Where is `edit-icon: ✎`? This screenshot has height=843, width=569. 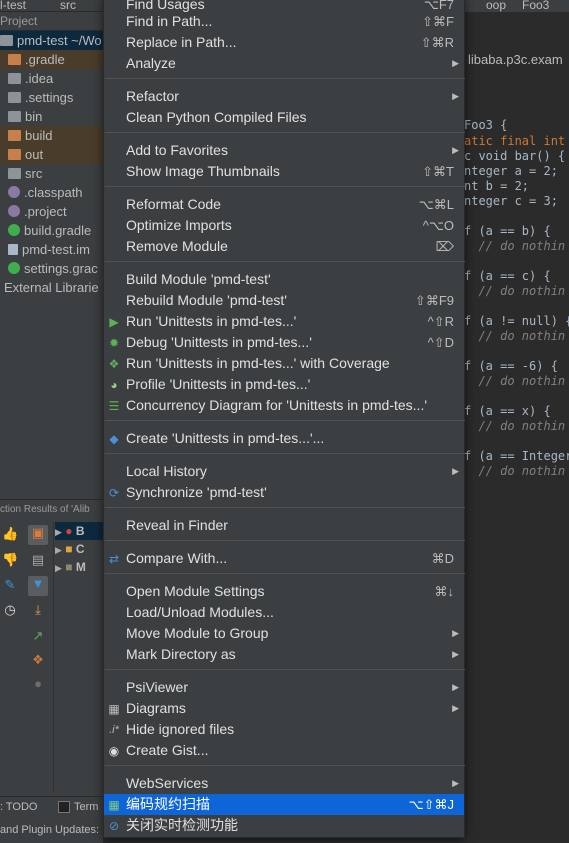
edit-icon: ✎ is located at coordinates (10, 585).